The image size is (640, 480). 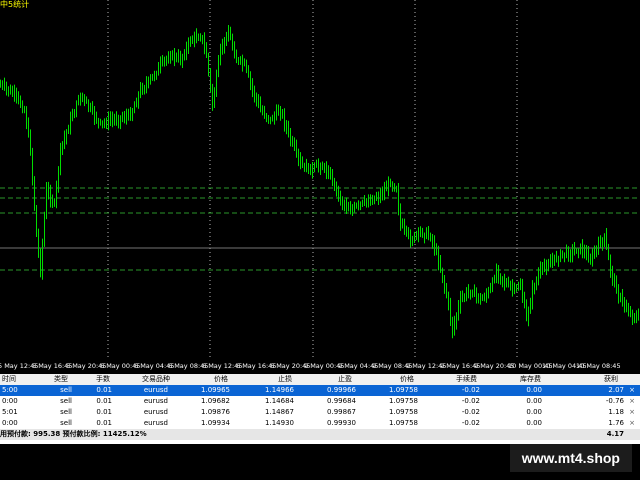 I want to click on site-watermark: www.mt4.shop, so click(x=570, y=458).